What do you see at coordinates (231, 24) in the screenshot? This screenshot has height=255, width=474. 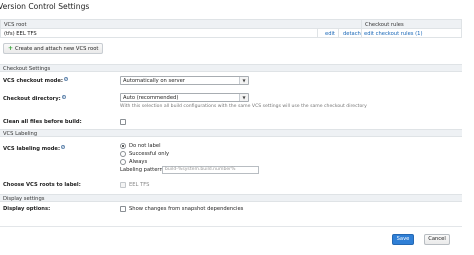 I see `vcs-table-header: VCS root Checkout rules` at bounding box center [231, 24].